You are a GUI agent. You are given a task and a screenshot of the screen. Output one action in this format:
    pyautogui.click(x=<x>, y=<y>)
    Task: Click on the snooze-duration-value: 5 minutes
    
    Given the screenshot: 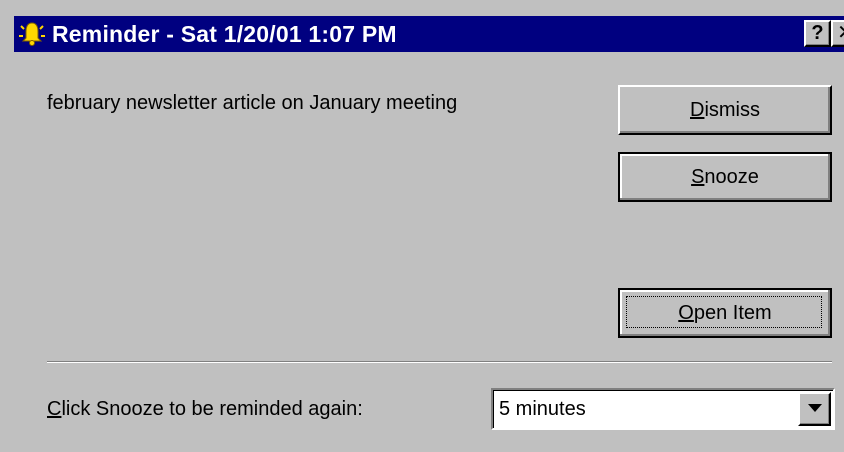 What is the action you would take?
    pyautogui.click(x=542, y=409)
    